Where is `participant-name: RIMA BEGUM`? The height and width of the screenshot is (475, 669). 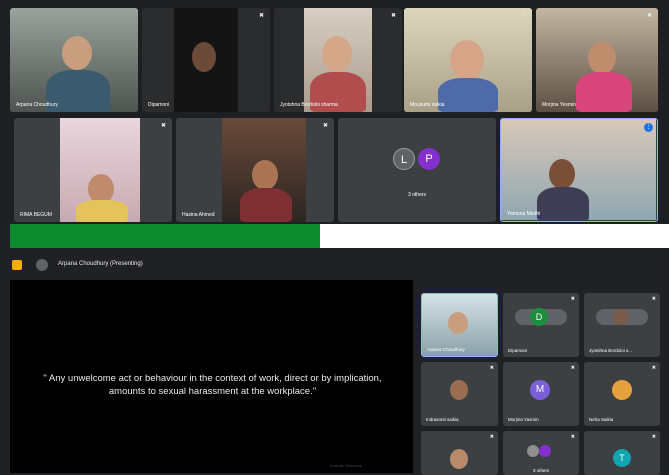
participant-name: RIMA BEGUM is located at coordinates (36, 215).